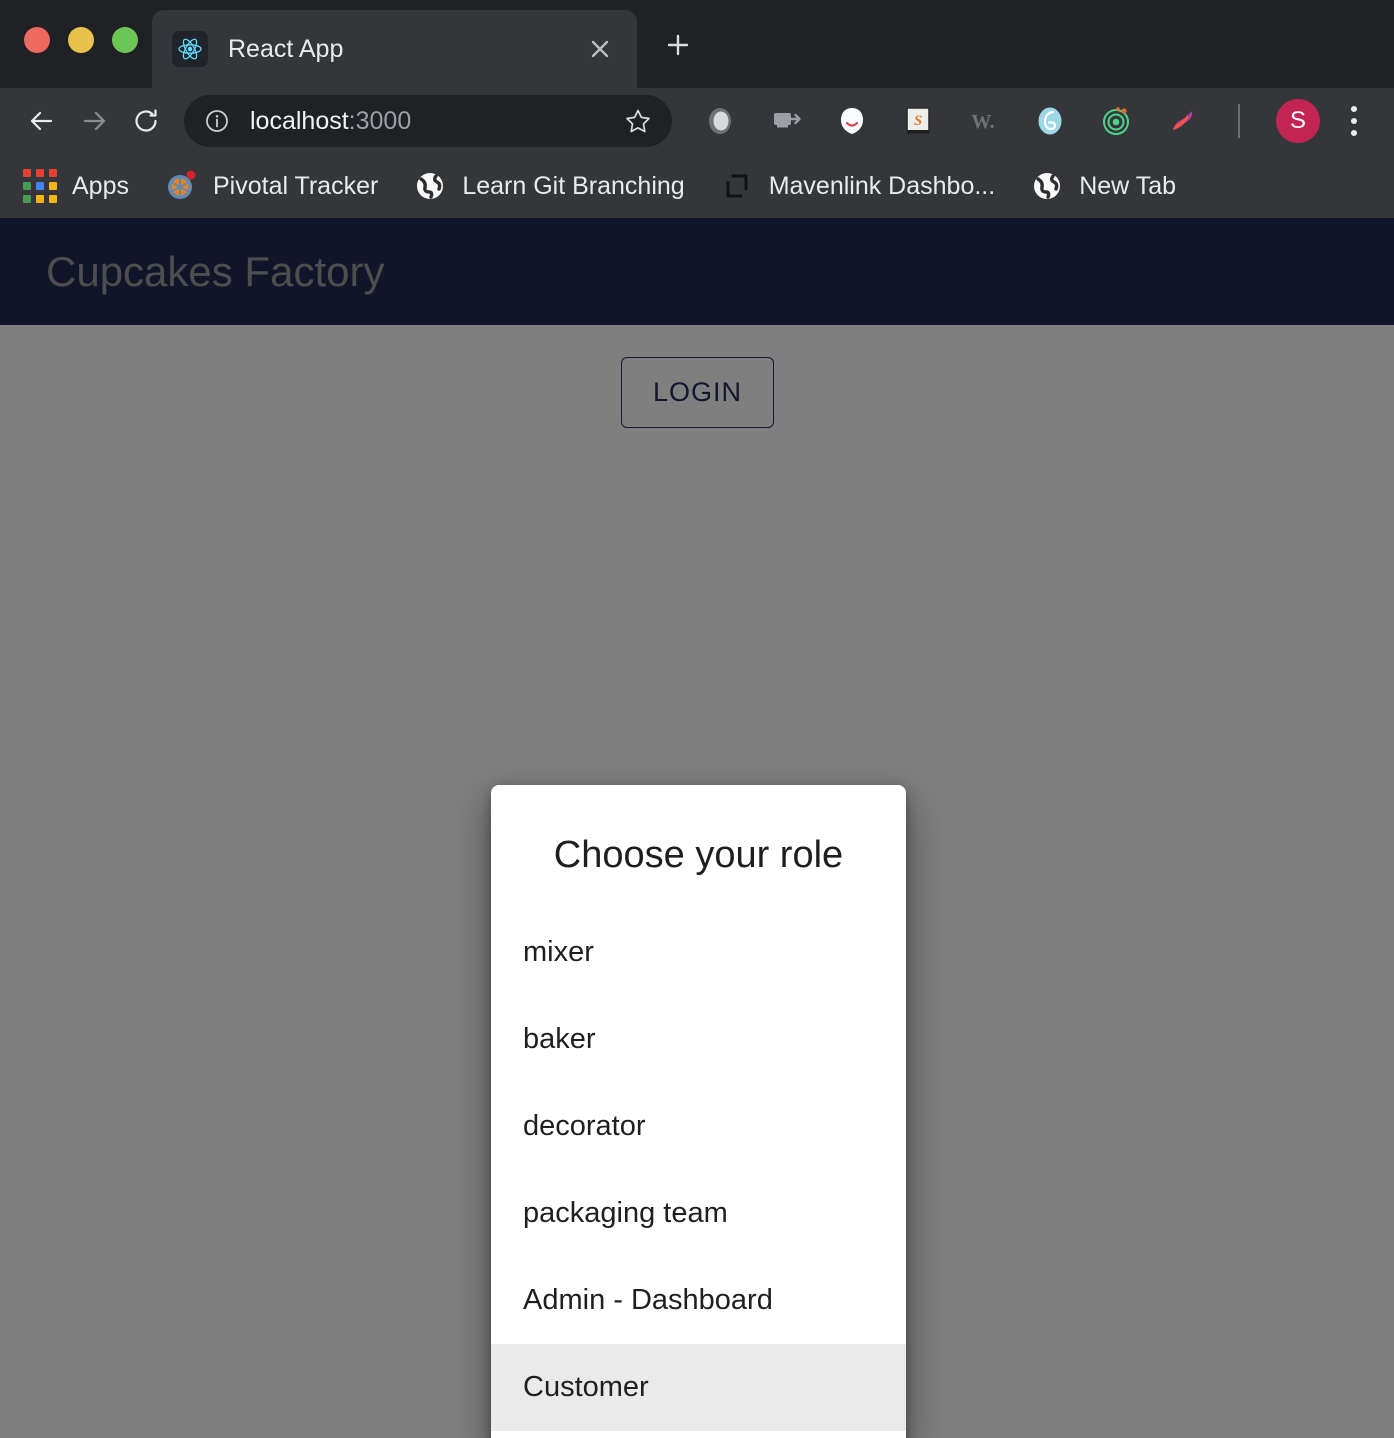 This screenshot has width=1394, height=1438. I want to click on role-label: mixer, so click(558, 952).